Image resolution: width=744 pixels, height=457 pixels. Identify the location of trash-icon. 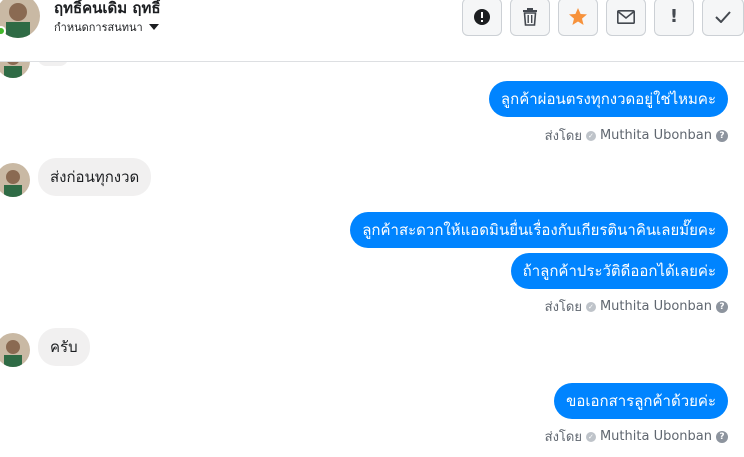
(530, 17).